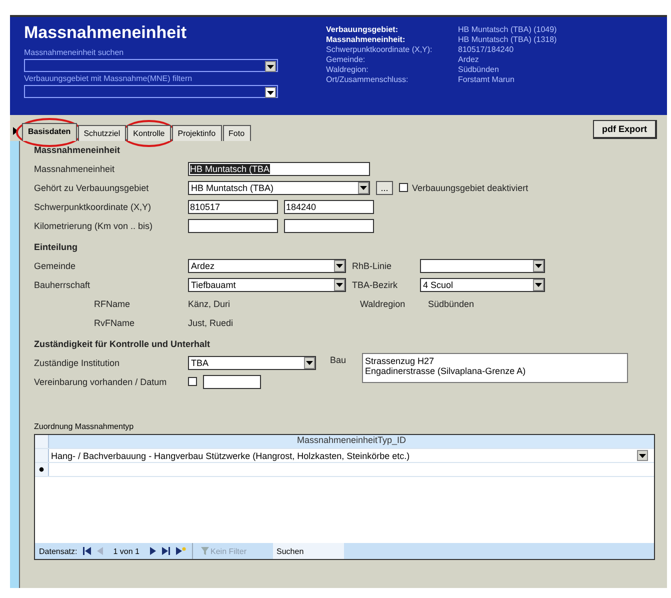 Image resolution: width=671 pixels, height=598 pixels. I want to click on combo-box: HB Muntatsch (TBA), so click(279, 187).